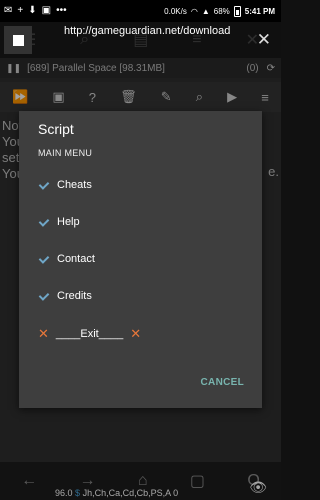  Describe the element at coordinates (143, 259) in the screenshot. I see `menu-item-contact: Contact` at that location.